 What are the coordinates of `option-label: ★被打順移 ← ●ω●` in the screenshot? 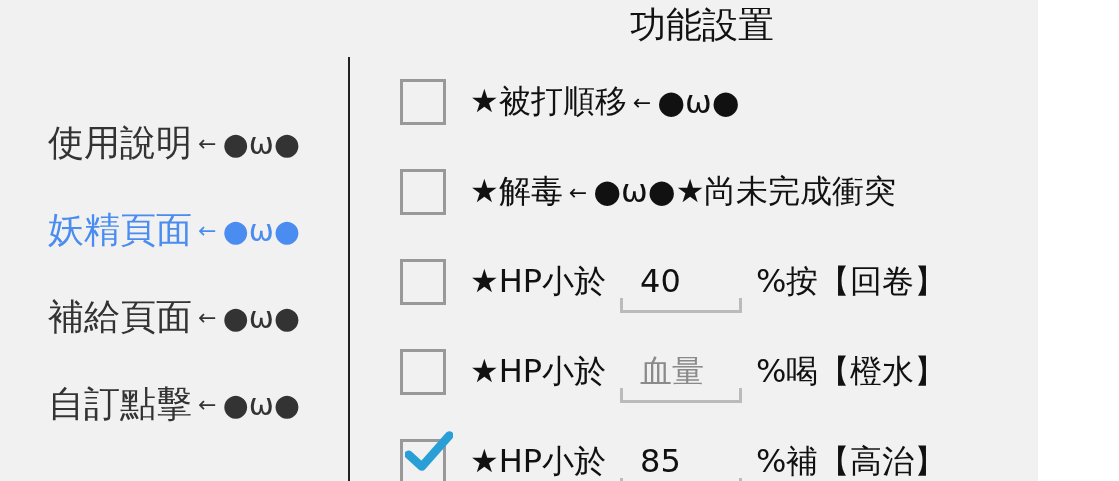 It's located at (605, 102).